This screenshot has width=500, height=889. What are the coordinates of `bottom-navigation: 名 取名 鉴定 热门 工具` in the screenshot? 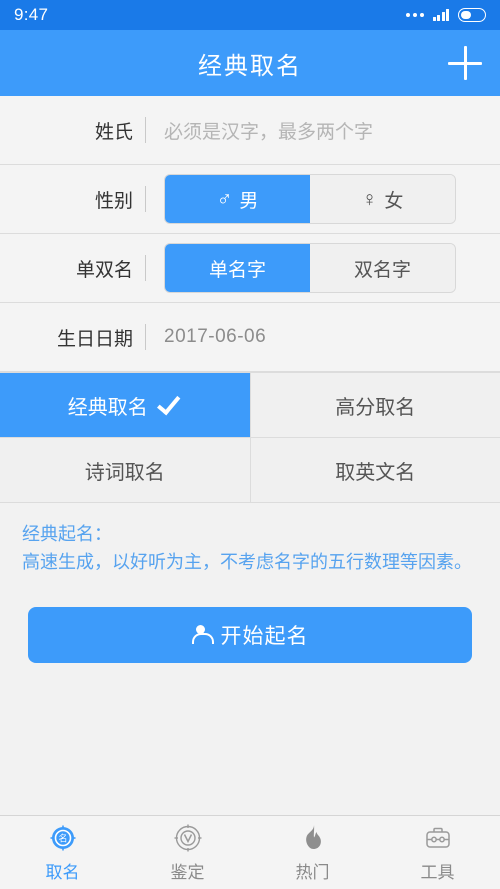 It's located at (250, 852).